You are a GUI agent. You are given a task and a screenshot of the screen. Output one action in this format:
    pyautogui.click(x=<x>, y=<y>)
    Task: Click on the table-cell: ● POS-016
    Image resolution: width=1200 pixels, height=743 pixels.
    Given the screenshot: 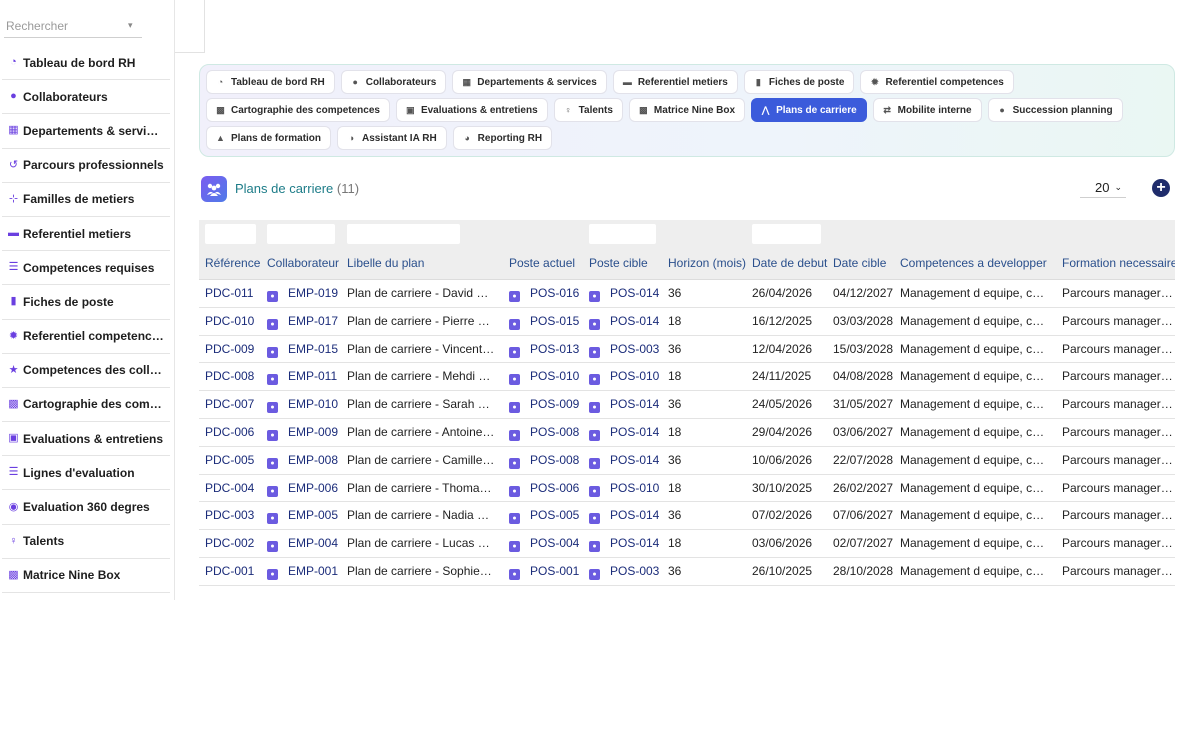 What is the action you would take?
    pyautogui.click(x=547, y=294)
    